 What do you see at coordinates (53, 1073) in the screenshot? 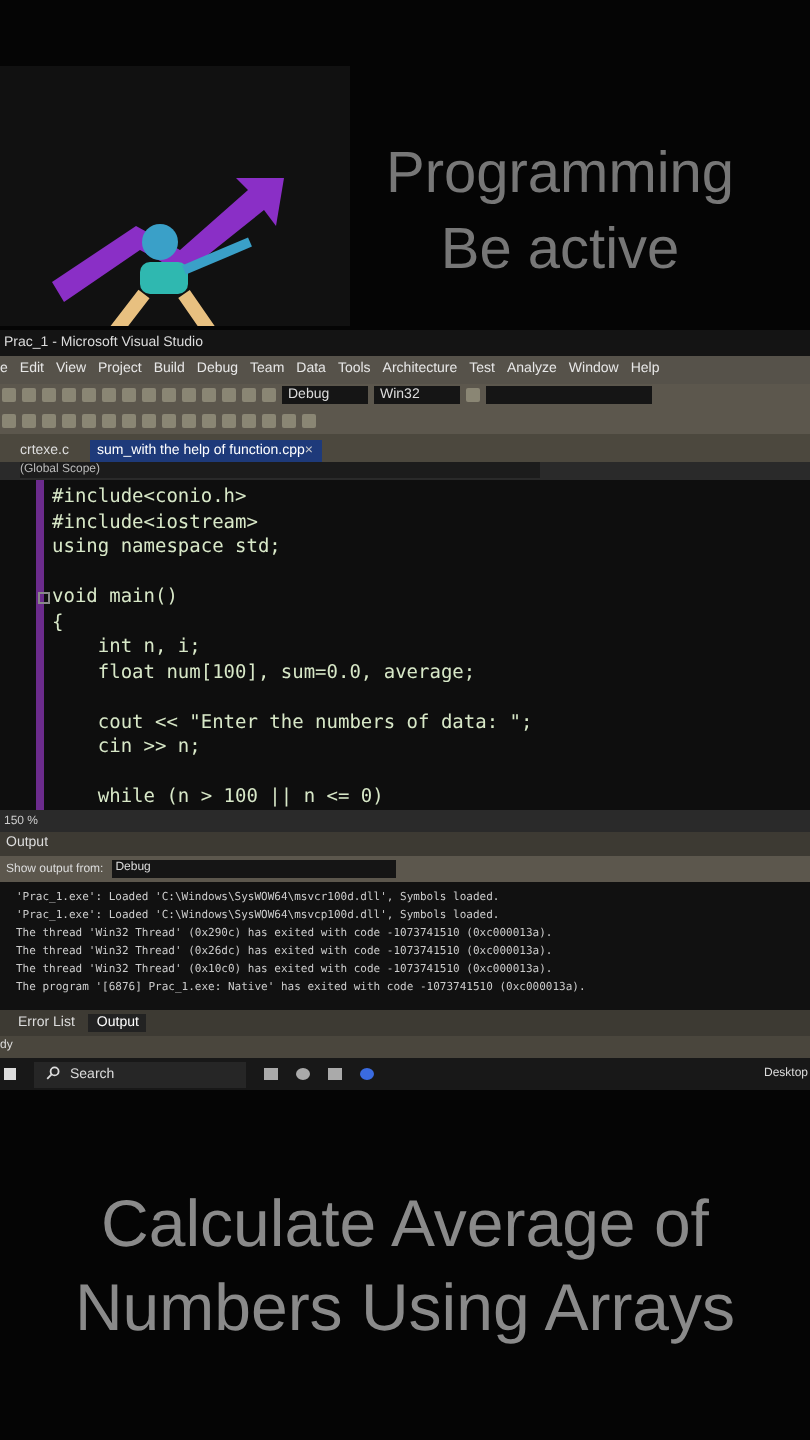
I see `search-icon` at bounding box center [53, 1073].